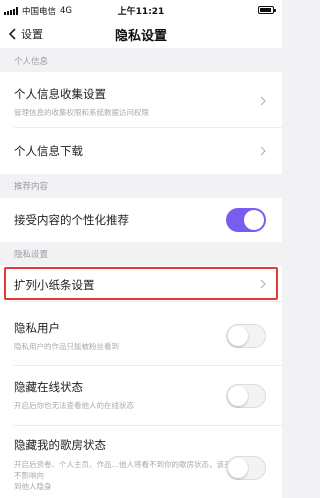 This screenshot has height=498, width=320. Describe the element at coordinates (141, 254) in the screenshot. I see `section-header-privacy-settings: 隐私设置` at that location.